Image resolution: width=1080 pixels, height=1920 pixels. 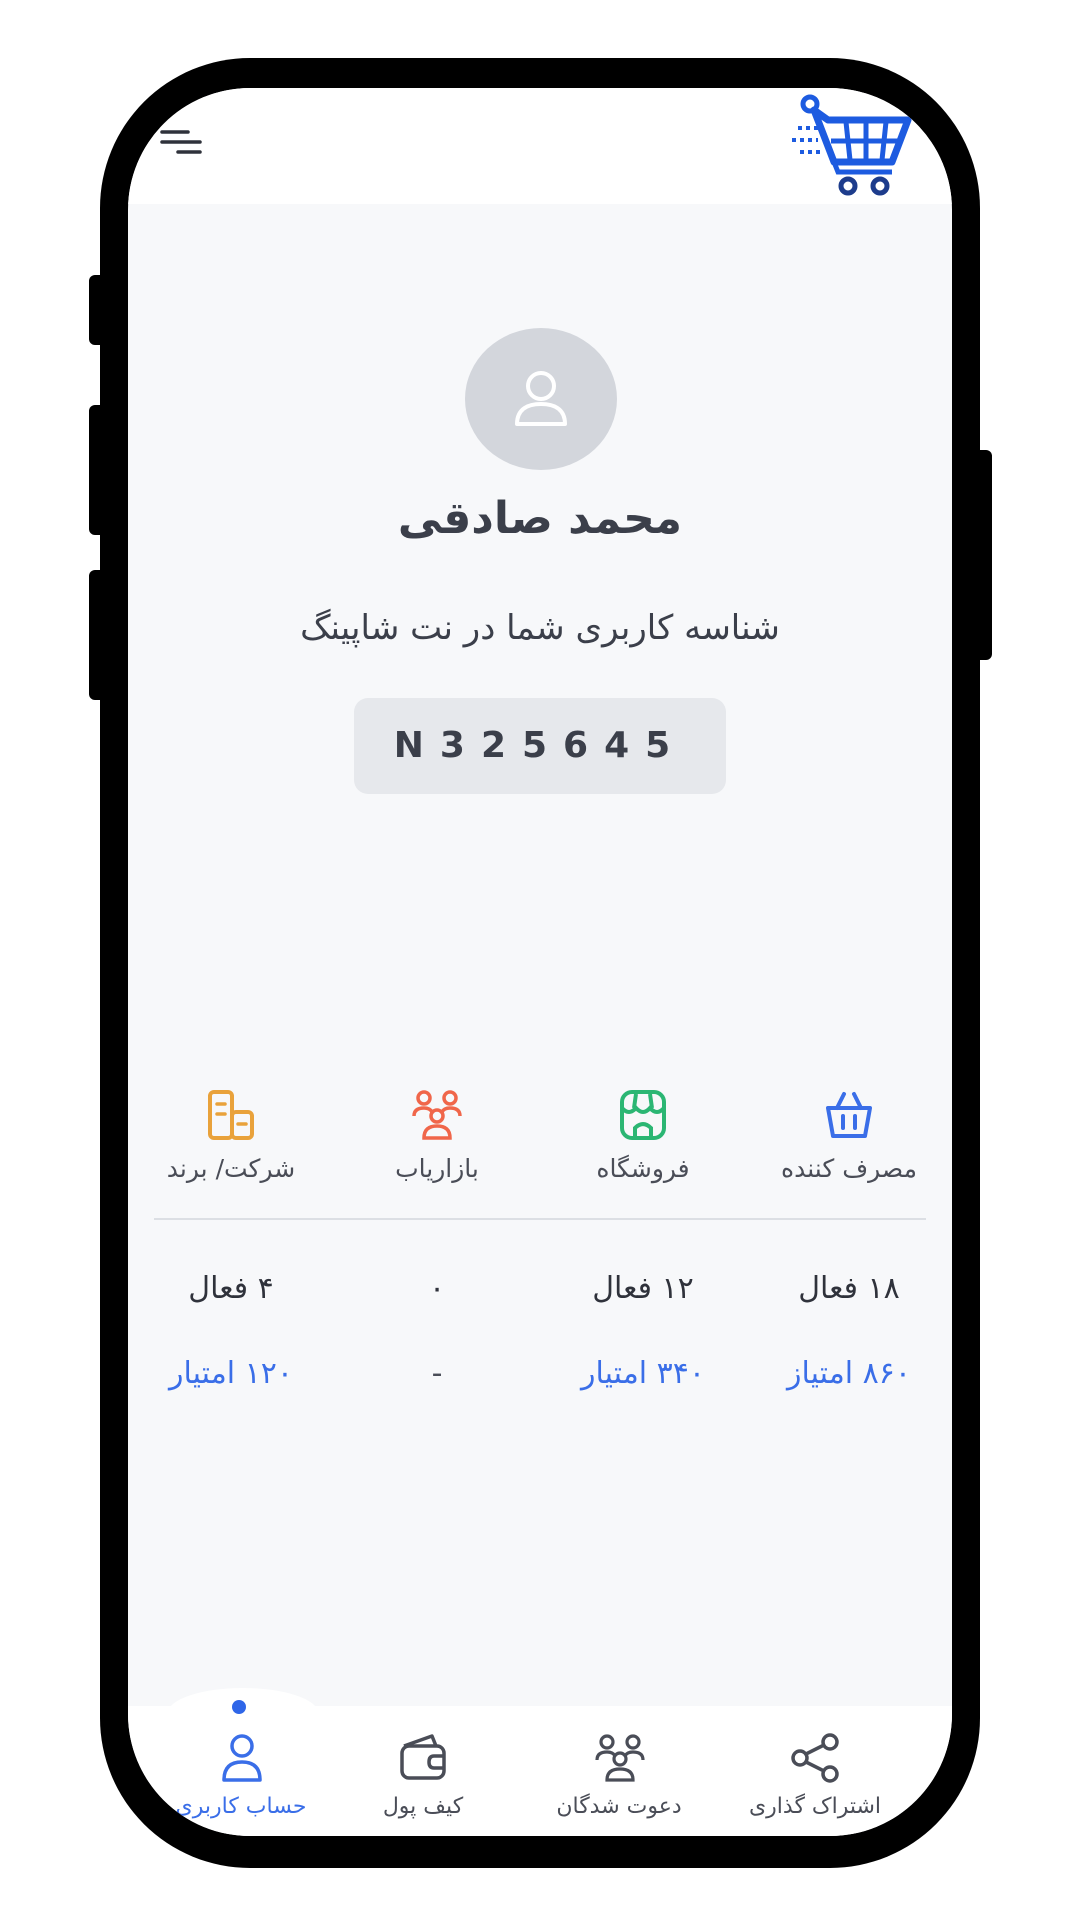 I want to click on stat-label: مصرف کننده, so click(x=849, y=1168).